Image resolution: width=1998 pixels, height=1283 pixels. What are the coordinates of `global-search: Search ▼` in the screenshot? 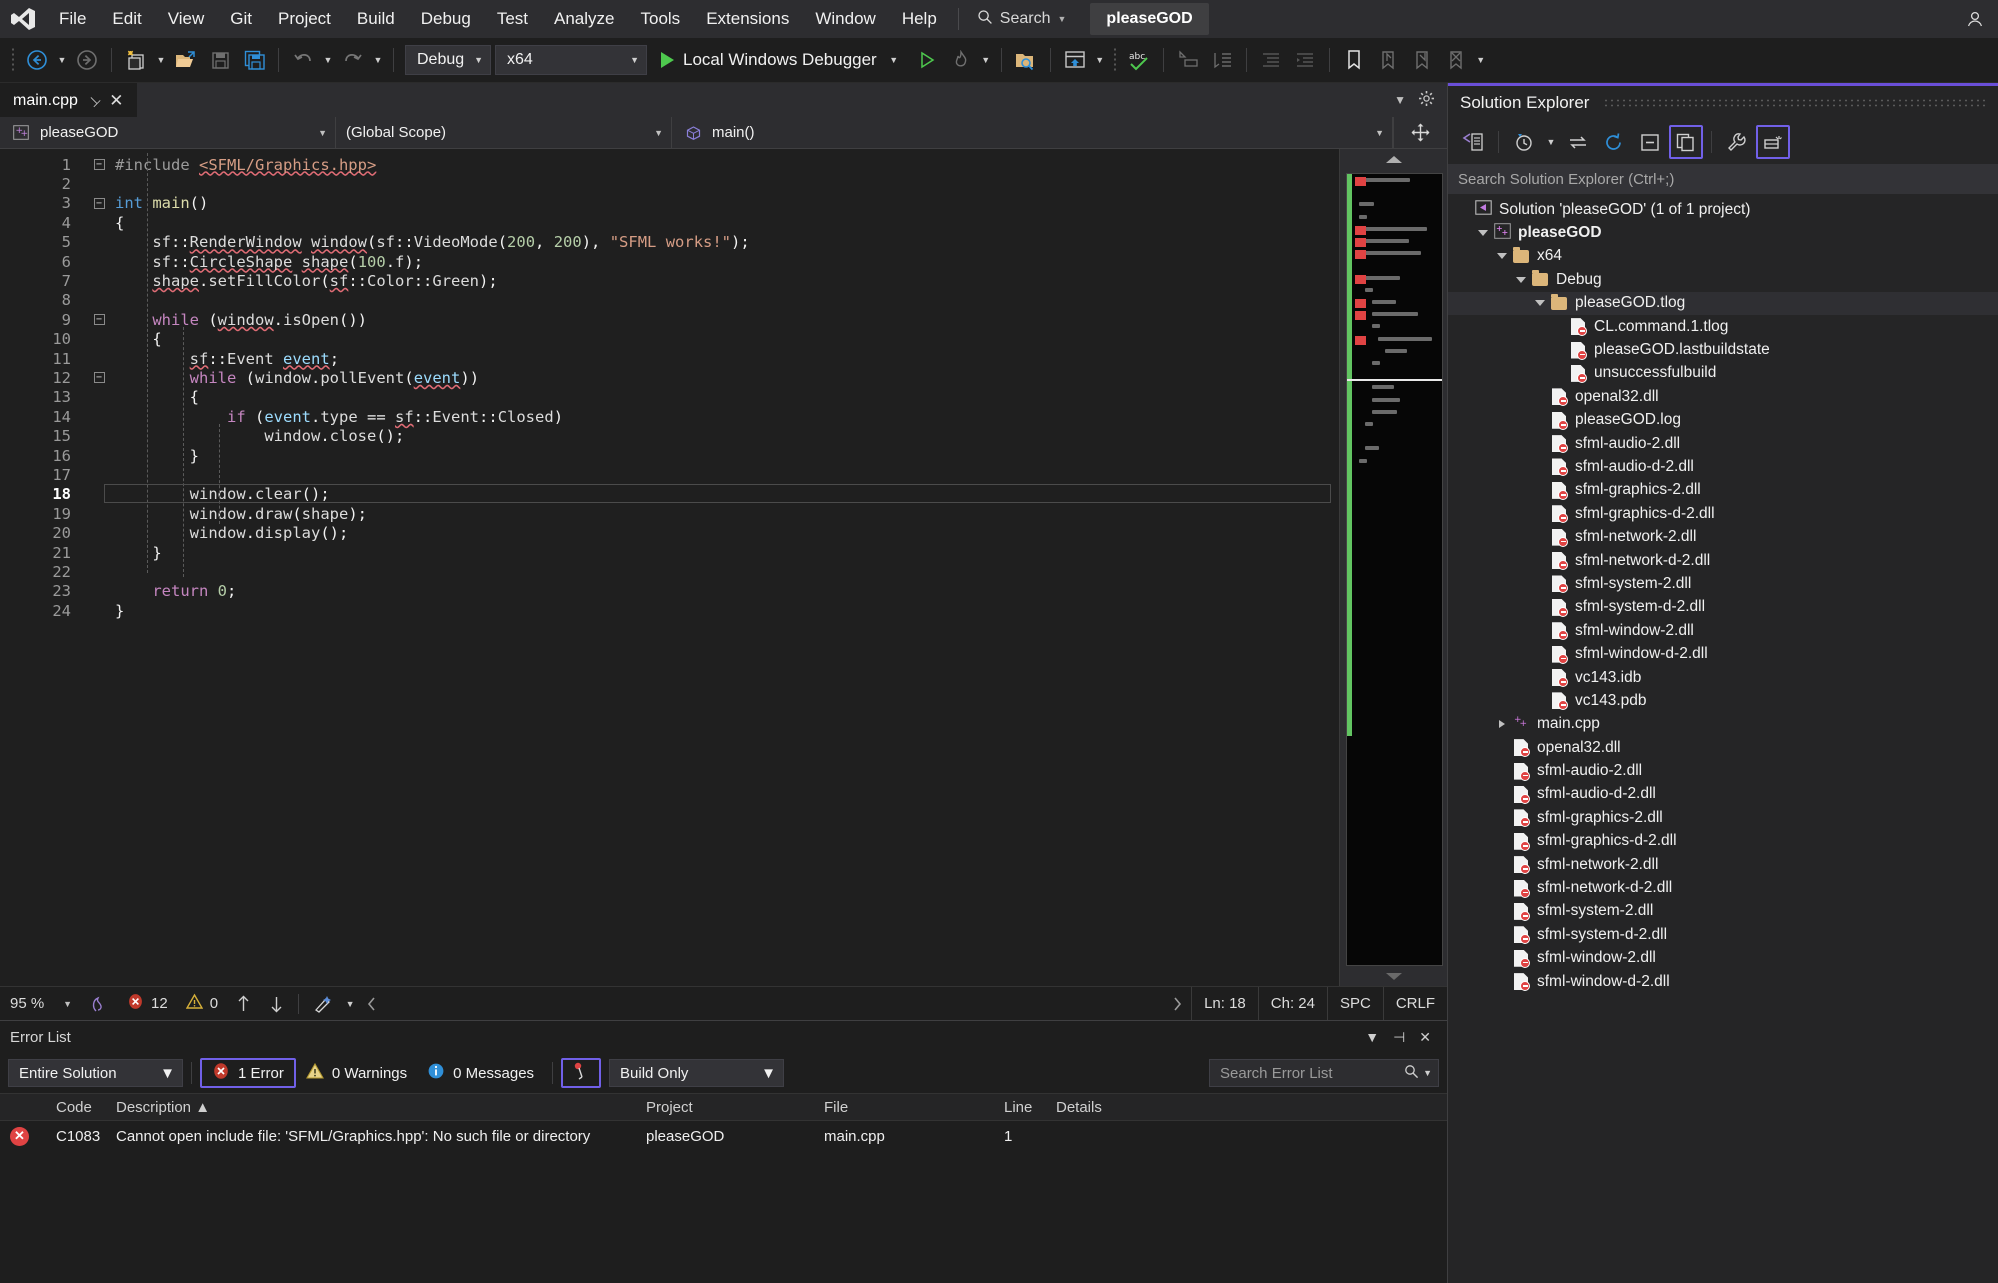 It's located at (1022, 19).